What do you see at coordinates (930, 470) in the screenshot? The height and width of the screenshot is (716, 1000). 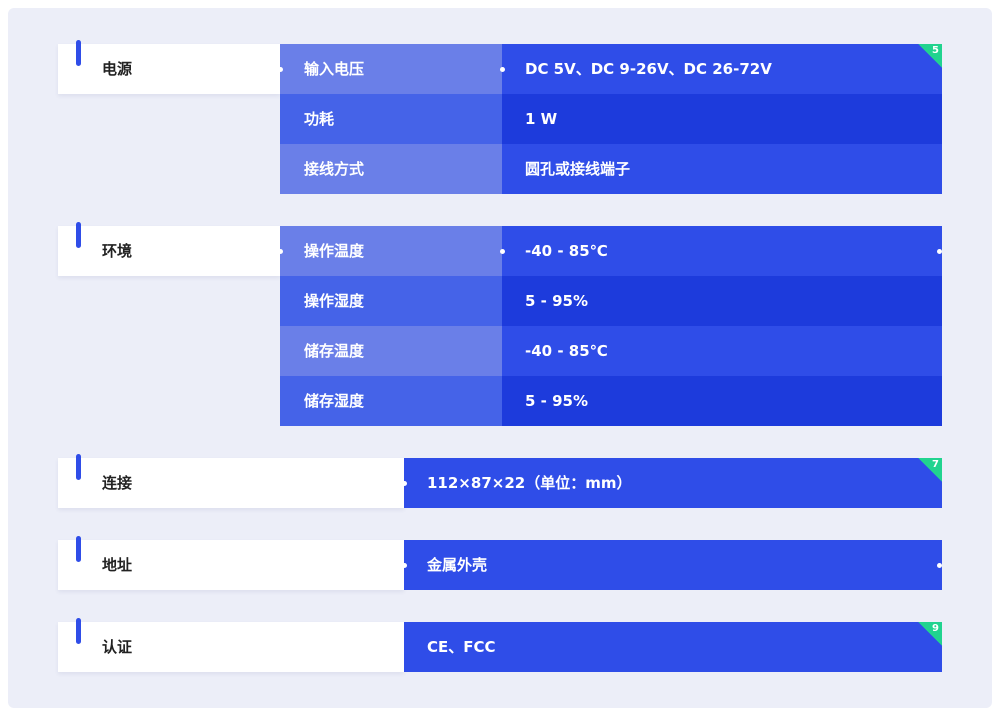 I see `page-badge: 7` at bounding box center [930, 470].